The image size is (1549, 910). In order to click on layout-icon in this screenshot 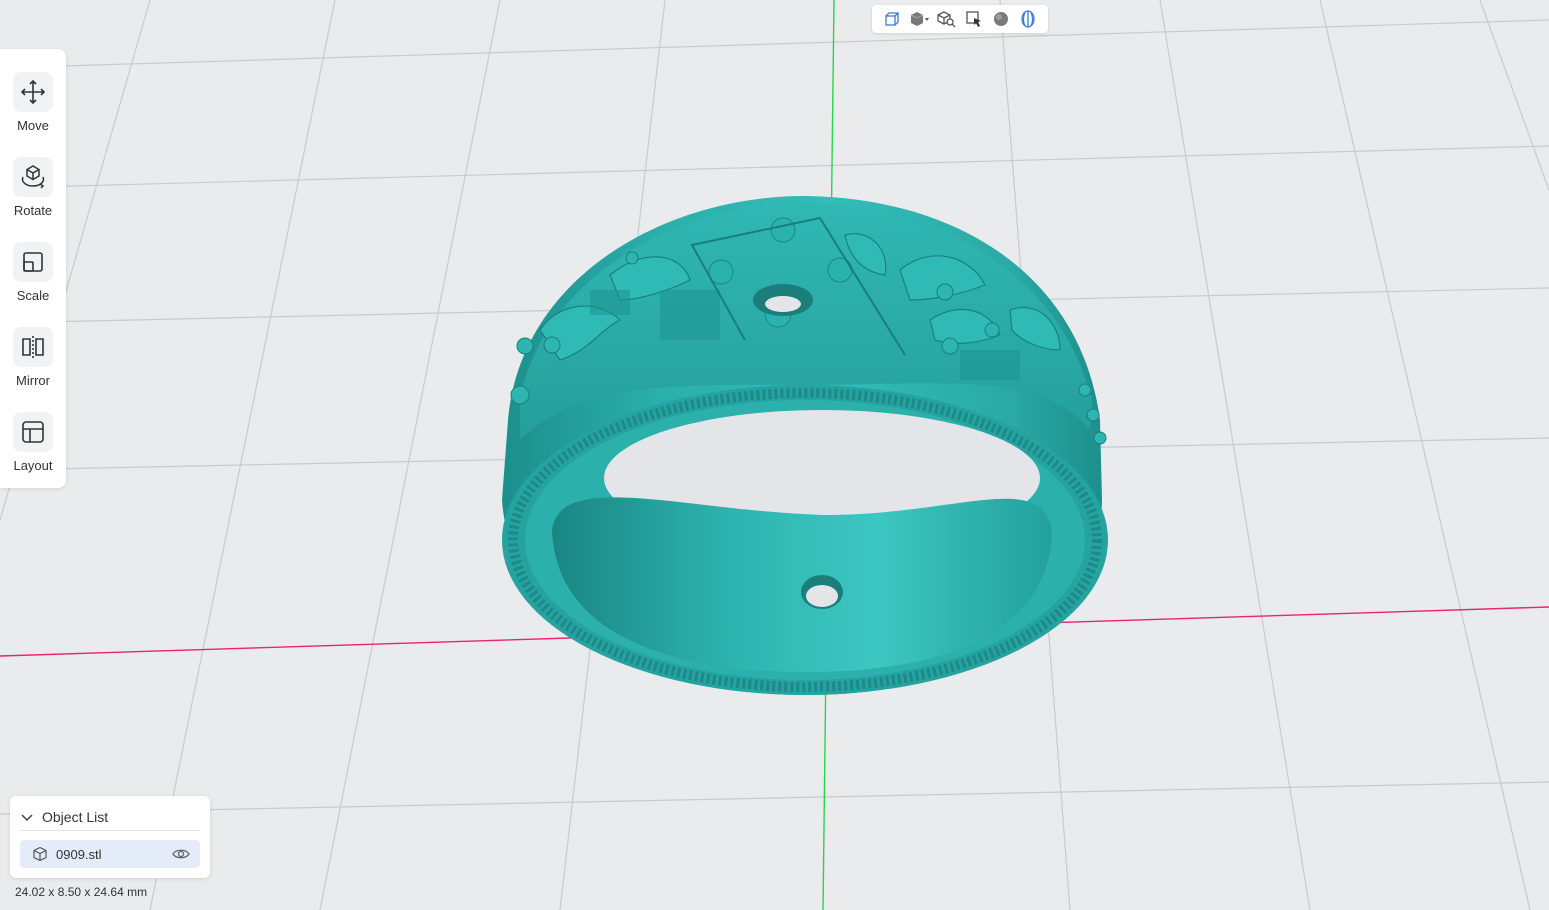, I will do `click(33, 432)`.